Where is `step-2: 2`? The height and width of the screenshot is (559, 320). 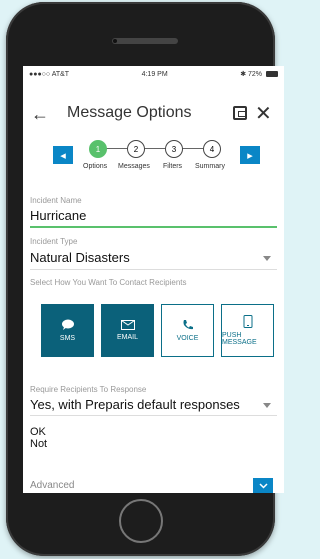
step-2: 2 is located at coordinates (136, 149).